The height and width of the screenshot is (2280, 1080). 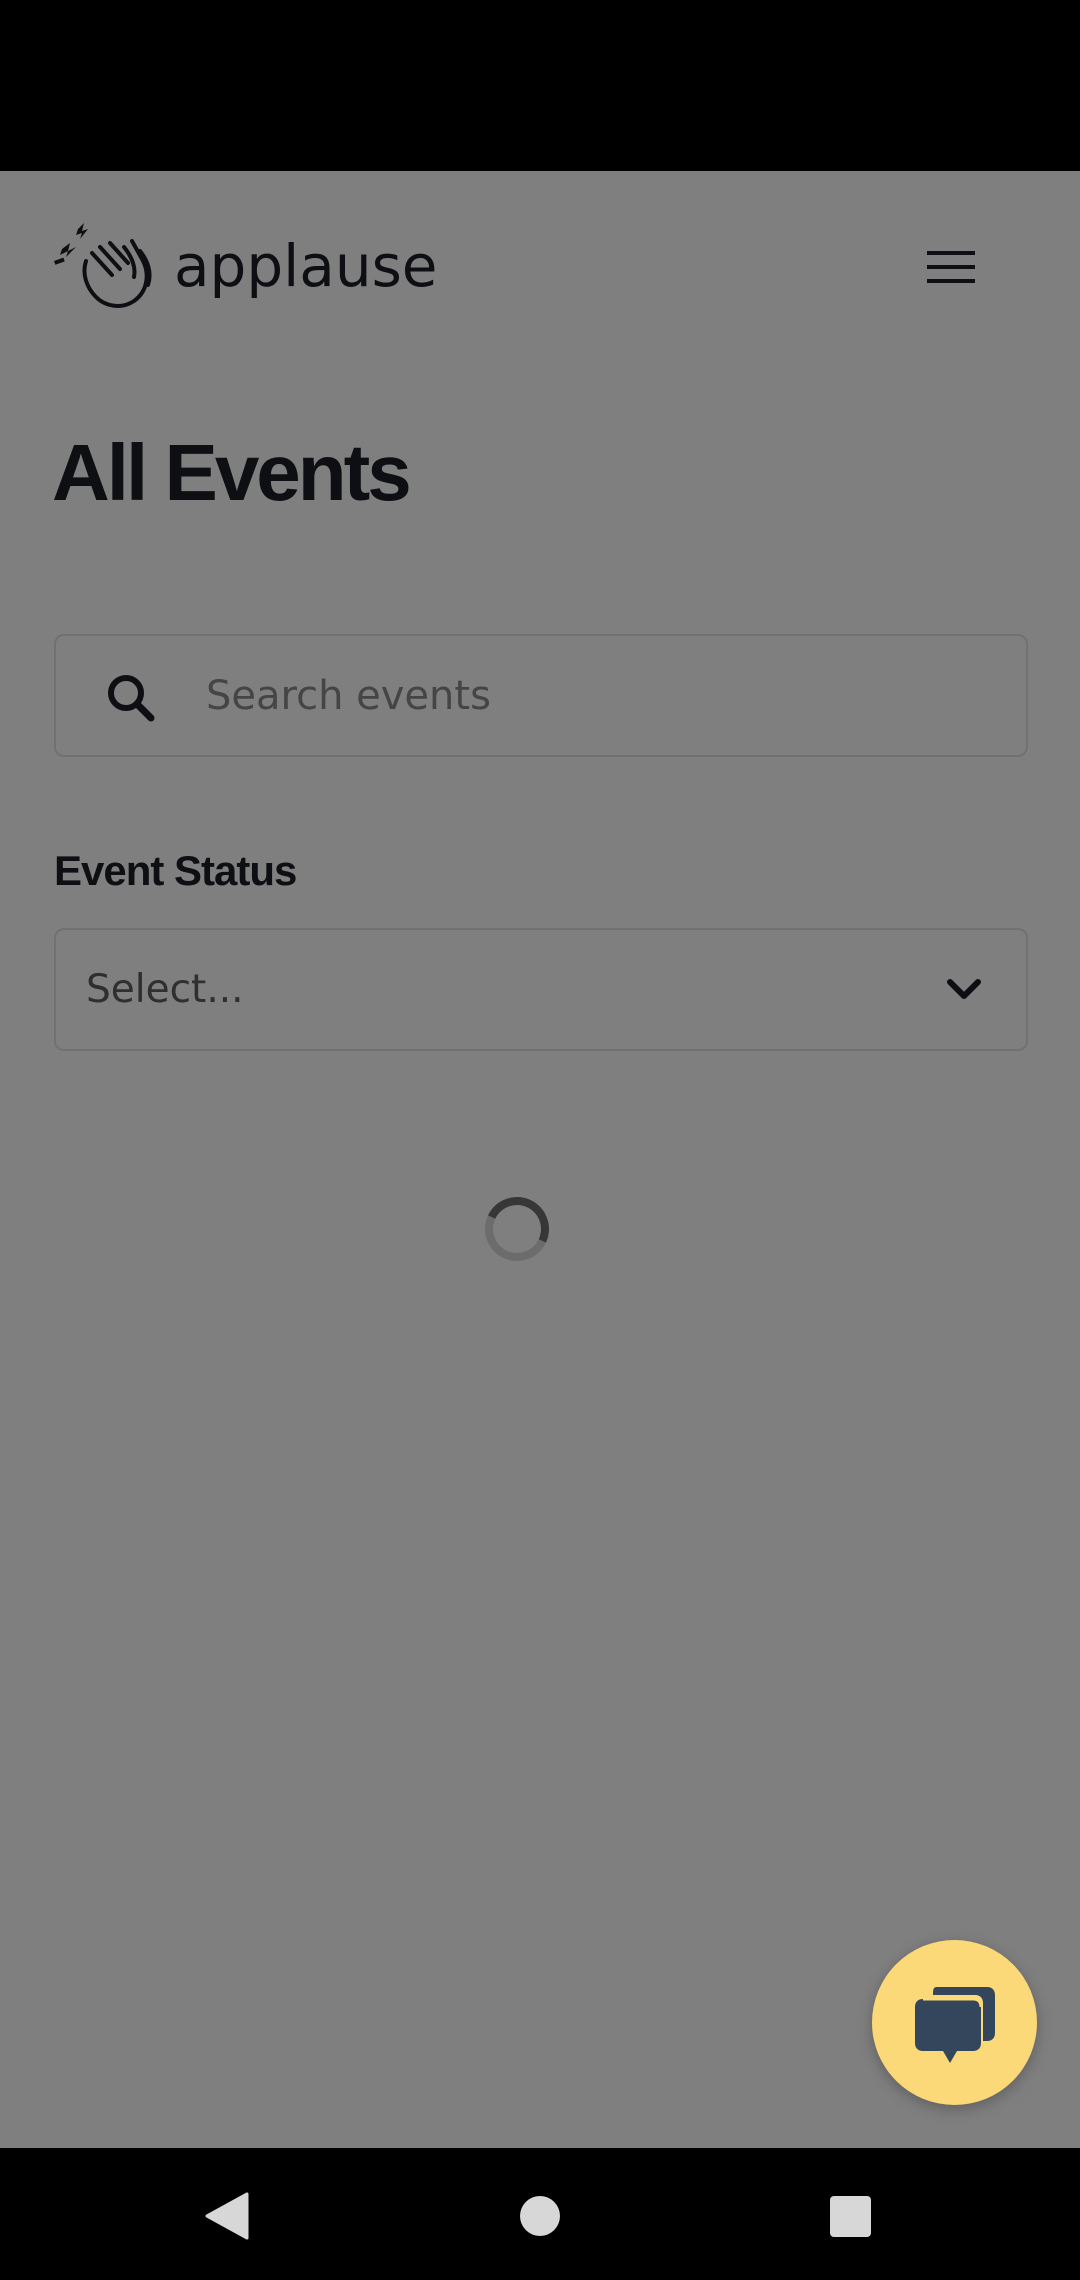 I want to click on home-circle-icon, so click(x=540, y=2216).